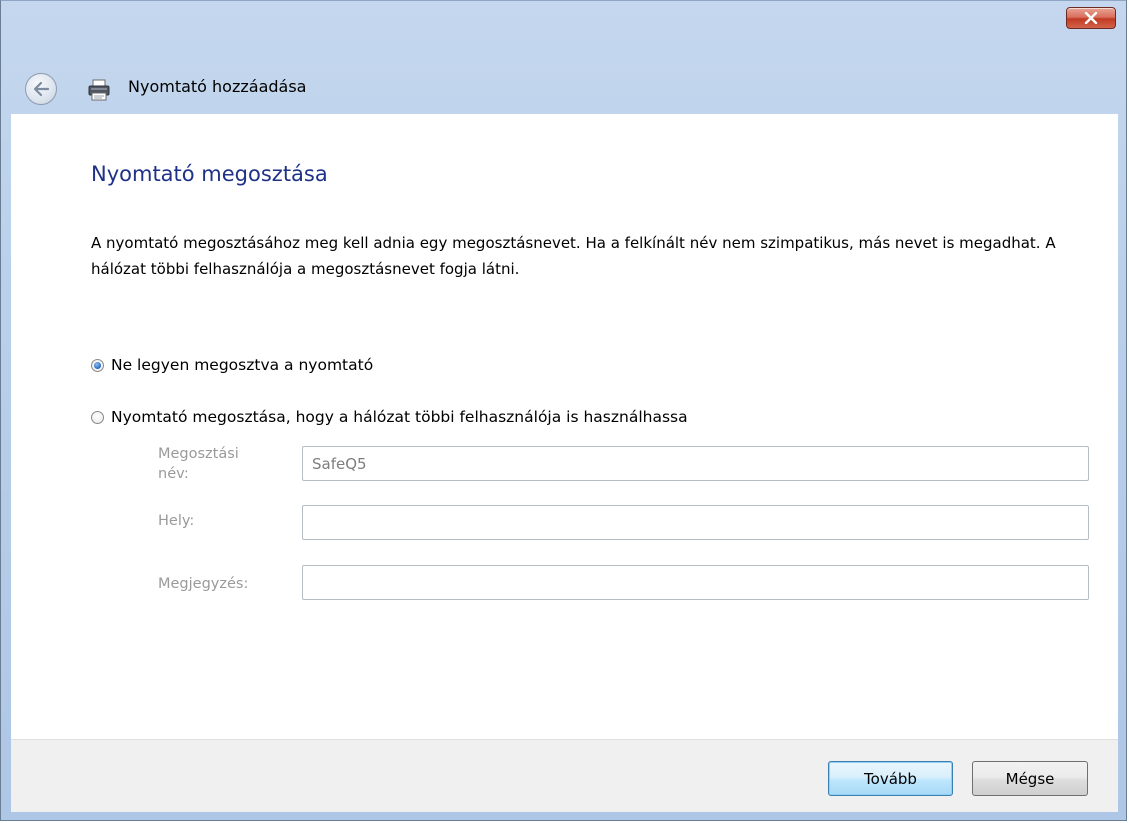 The width and height of the screenshot is (1129, 823). I want to click on title-bar, so click(563, 27).